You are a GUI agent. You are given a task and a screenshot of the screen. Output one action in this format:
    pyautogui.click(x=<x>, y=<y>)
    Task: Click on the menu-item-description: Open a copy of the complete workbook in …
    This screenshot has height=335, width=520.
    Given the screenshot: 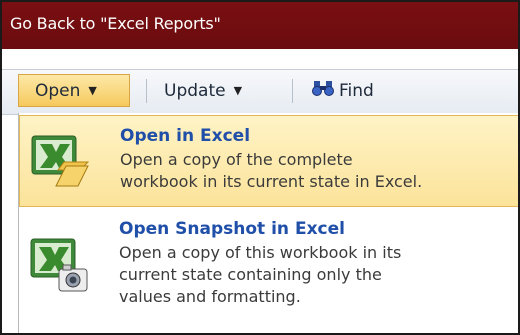 What is the action you would take?
    pyautogui.click(x=315, y=171)
    